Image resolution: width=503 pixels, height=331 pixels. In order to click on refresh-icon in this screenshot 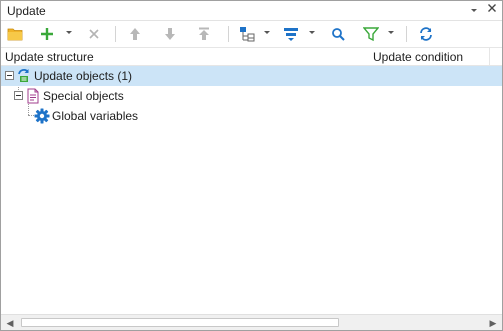, I will do `click(426, 34)`.